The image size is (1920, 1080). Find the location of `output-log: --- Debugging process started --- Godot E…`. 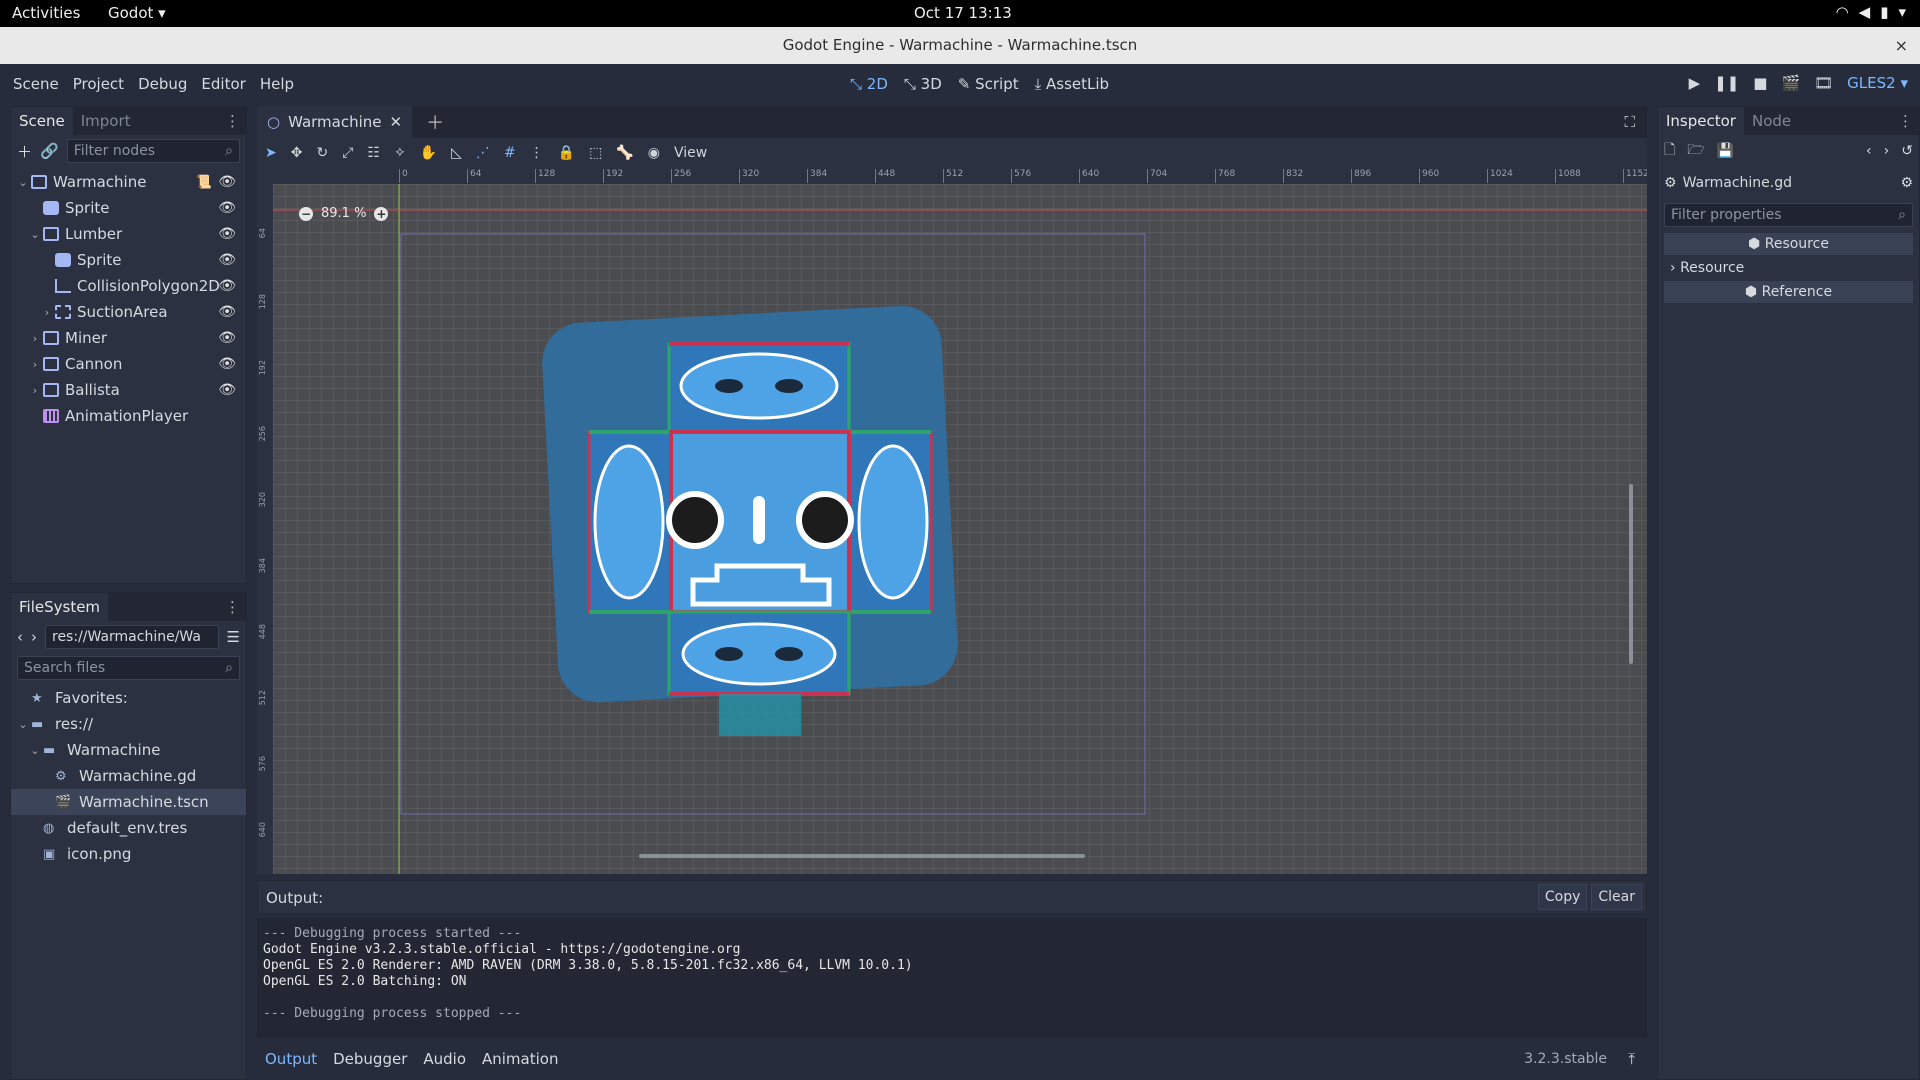

output-log: --- Debugging process started --- Godot E… is located at coordinates (952, 978).